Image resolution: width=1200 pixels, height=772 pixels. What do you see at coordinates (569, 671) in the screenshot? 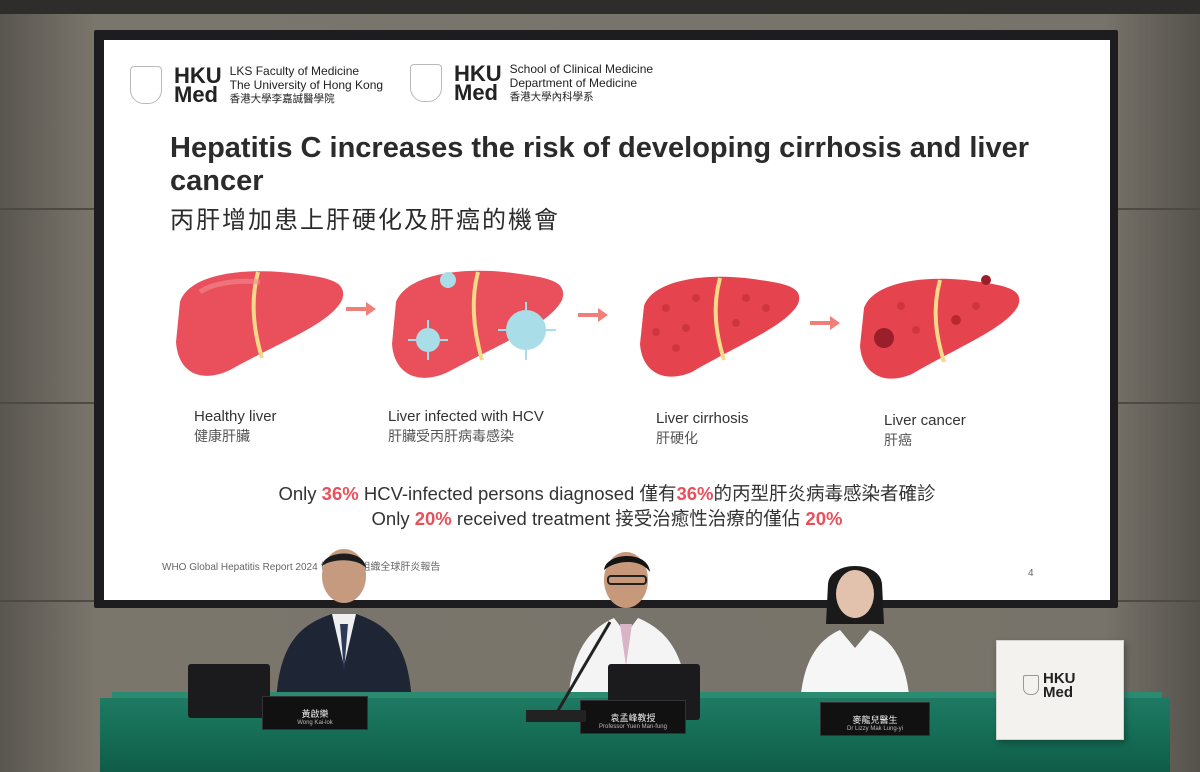
I see `microphone-icon` at bounding box center [569, 671].